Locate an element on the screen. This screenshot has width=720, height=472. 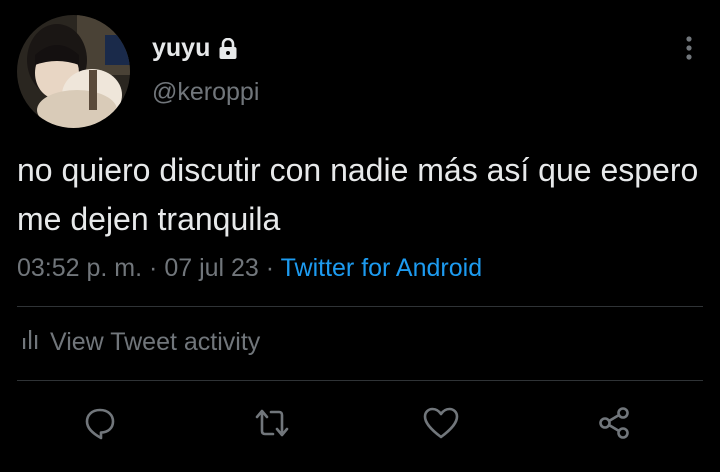
tweet-source-link: Twitter for Android is located at coordinates (381, 268).